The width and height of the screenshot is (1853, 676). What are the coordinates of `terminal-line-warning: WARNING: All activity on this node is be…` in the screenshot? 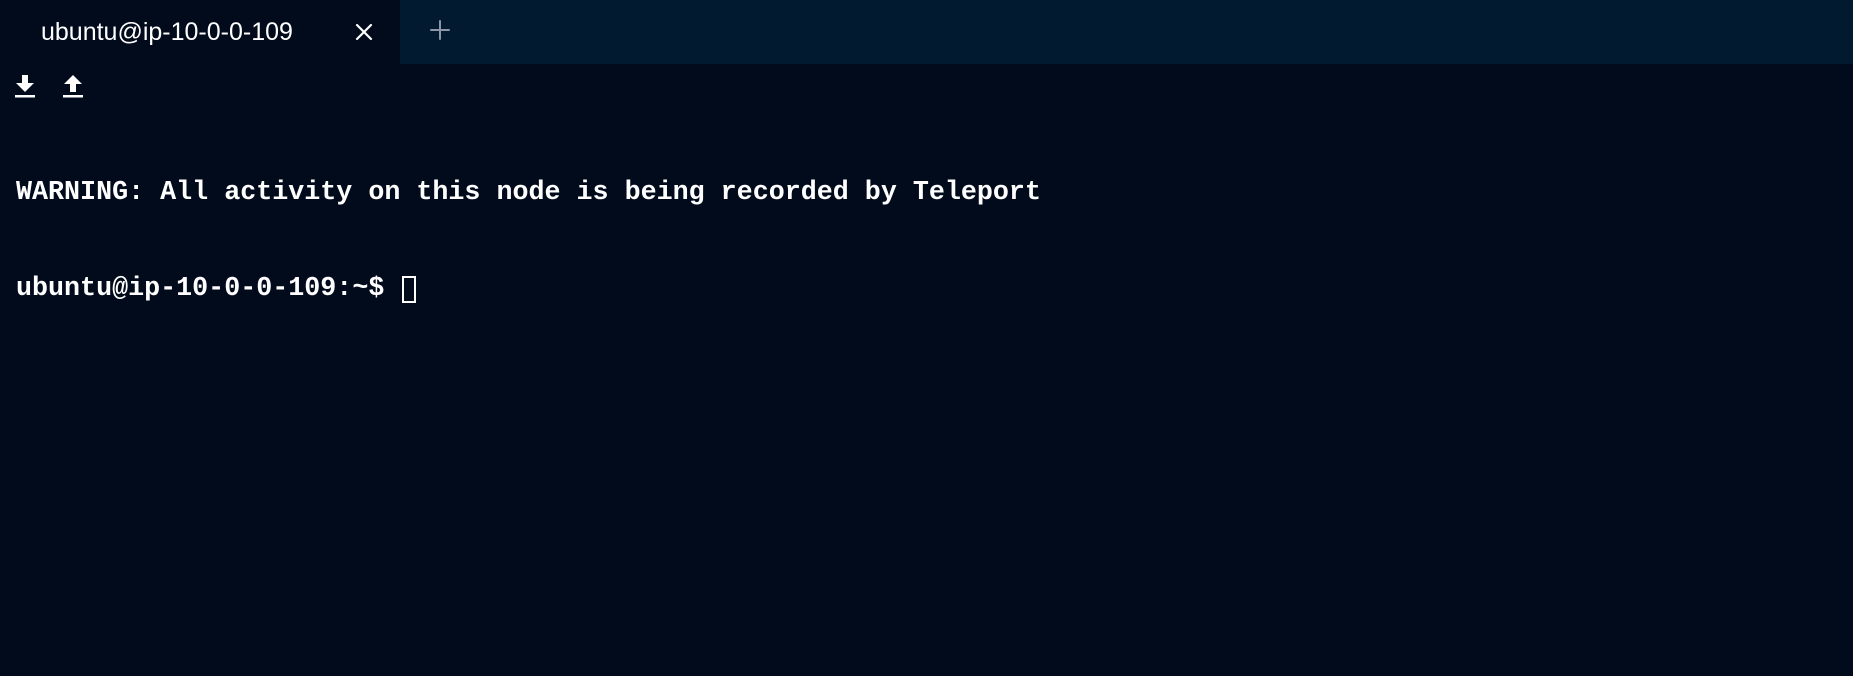 It's located at (528, 193).